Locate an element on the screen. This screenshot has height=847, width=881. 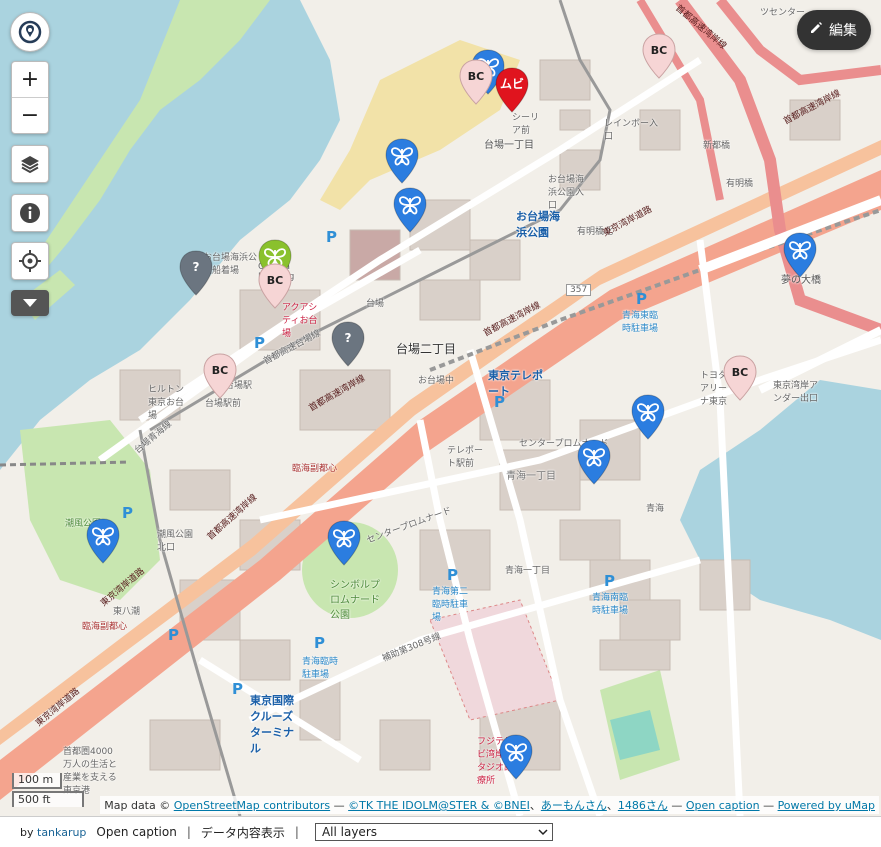
amon-link: あーもんさん is located at coordinates (574, 805).